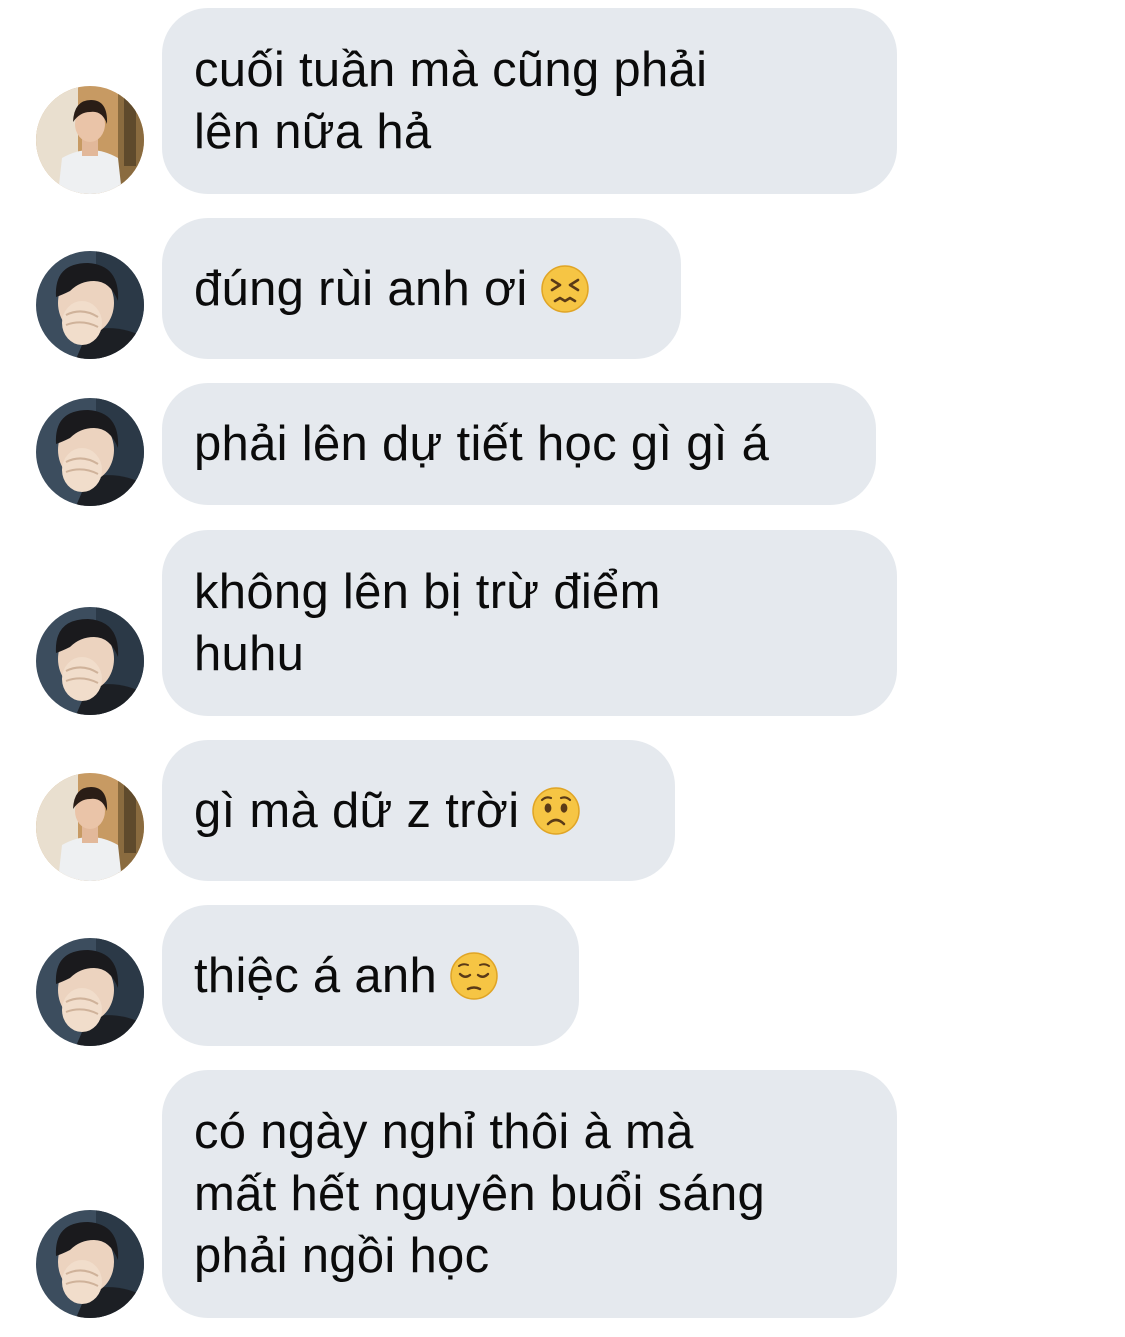  What do you see at coordinates (451, 70) in the screenshot?
I see `message-line: cuối tuần mà cũng phải` at bounding box center [451, 70].